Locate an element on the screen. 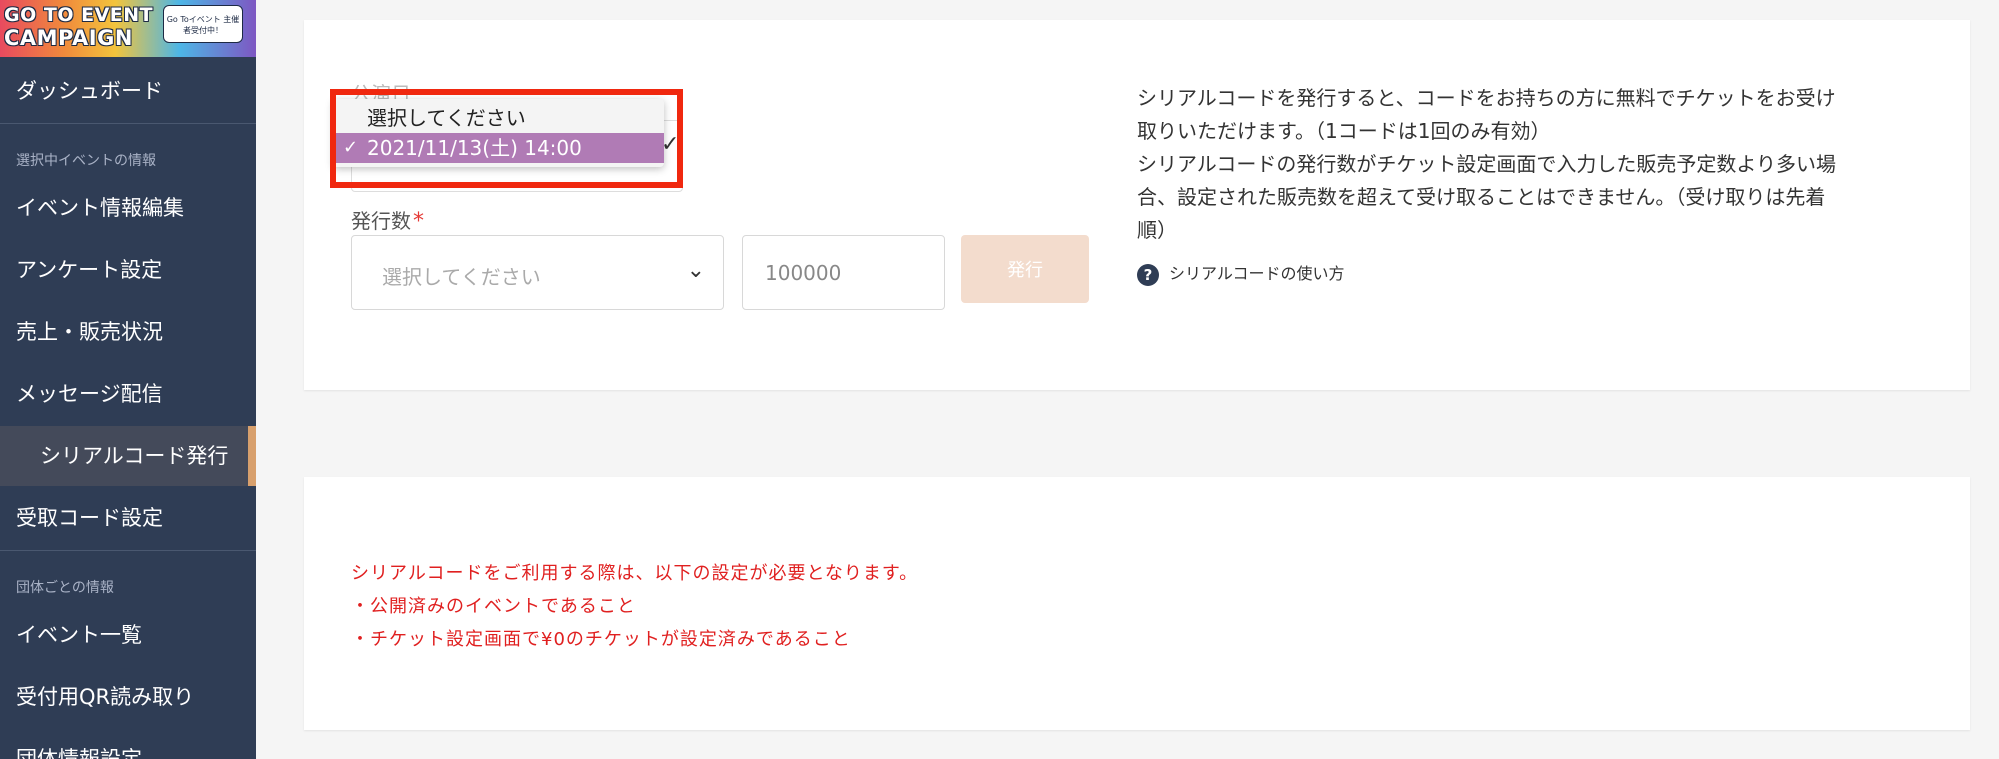 Image resolution: width=1999 pixels, height=759 pixels. sidebar-item-dashboard: ダッシュボード is located at coordinates (128, 91).